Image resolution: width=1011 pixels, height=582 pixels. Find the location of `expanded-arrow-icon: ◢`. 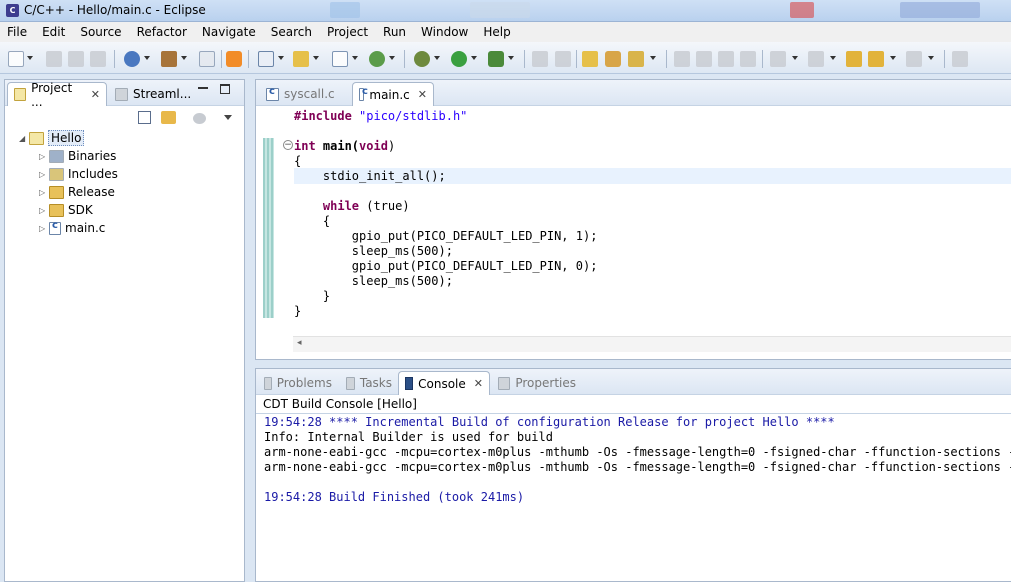

expanded-arrow-icon: ◢ is located at coordinates (24, 138).